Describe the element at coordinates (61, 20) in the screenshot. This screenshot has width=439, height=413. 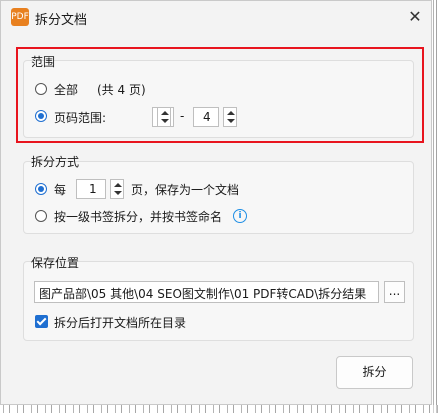
I see `dialog-title: 拆分文档` at that location.